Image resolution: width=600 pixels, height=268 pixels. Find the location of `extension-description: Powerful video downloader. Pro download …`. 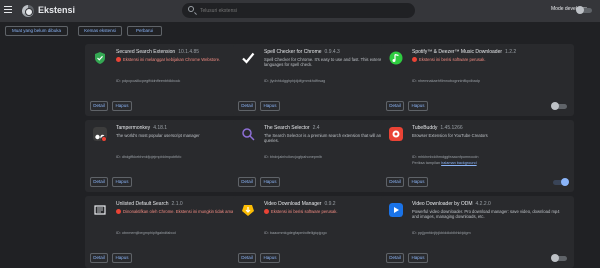

extension-description: Powerful video downloader. Pro download … is located at coordinates (486, 214).